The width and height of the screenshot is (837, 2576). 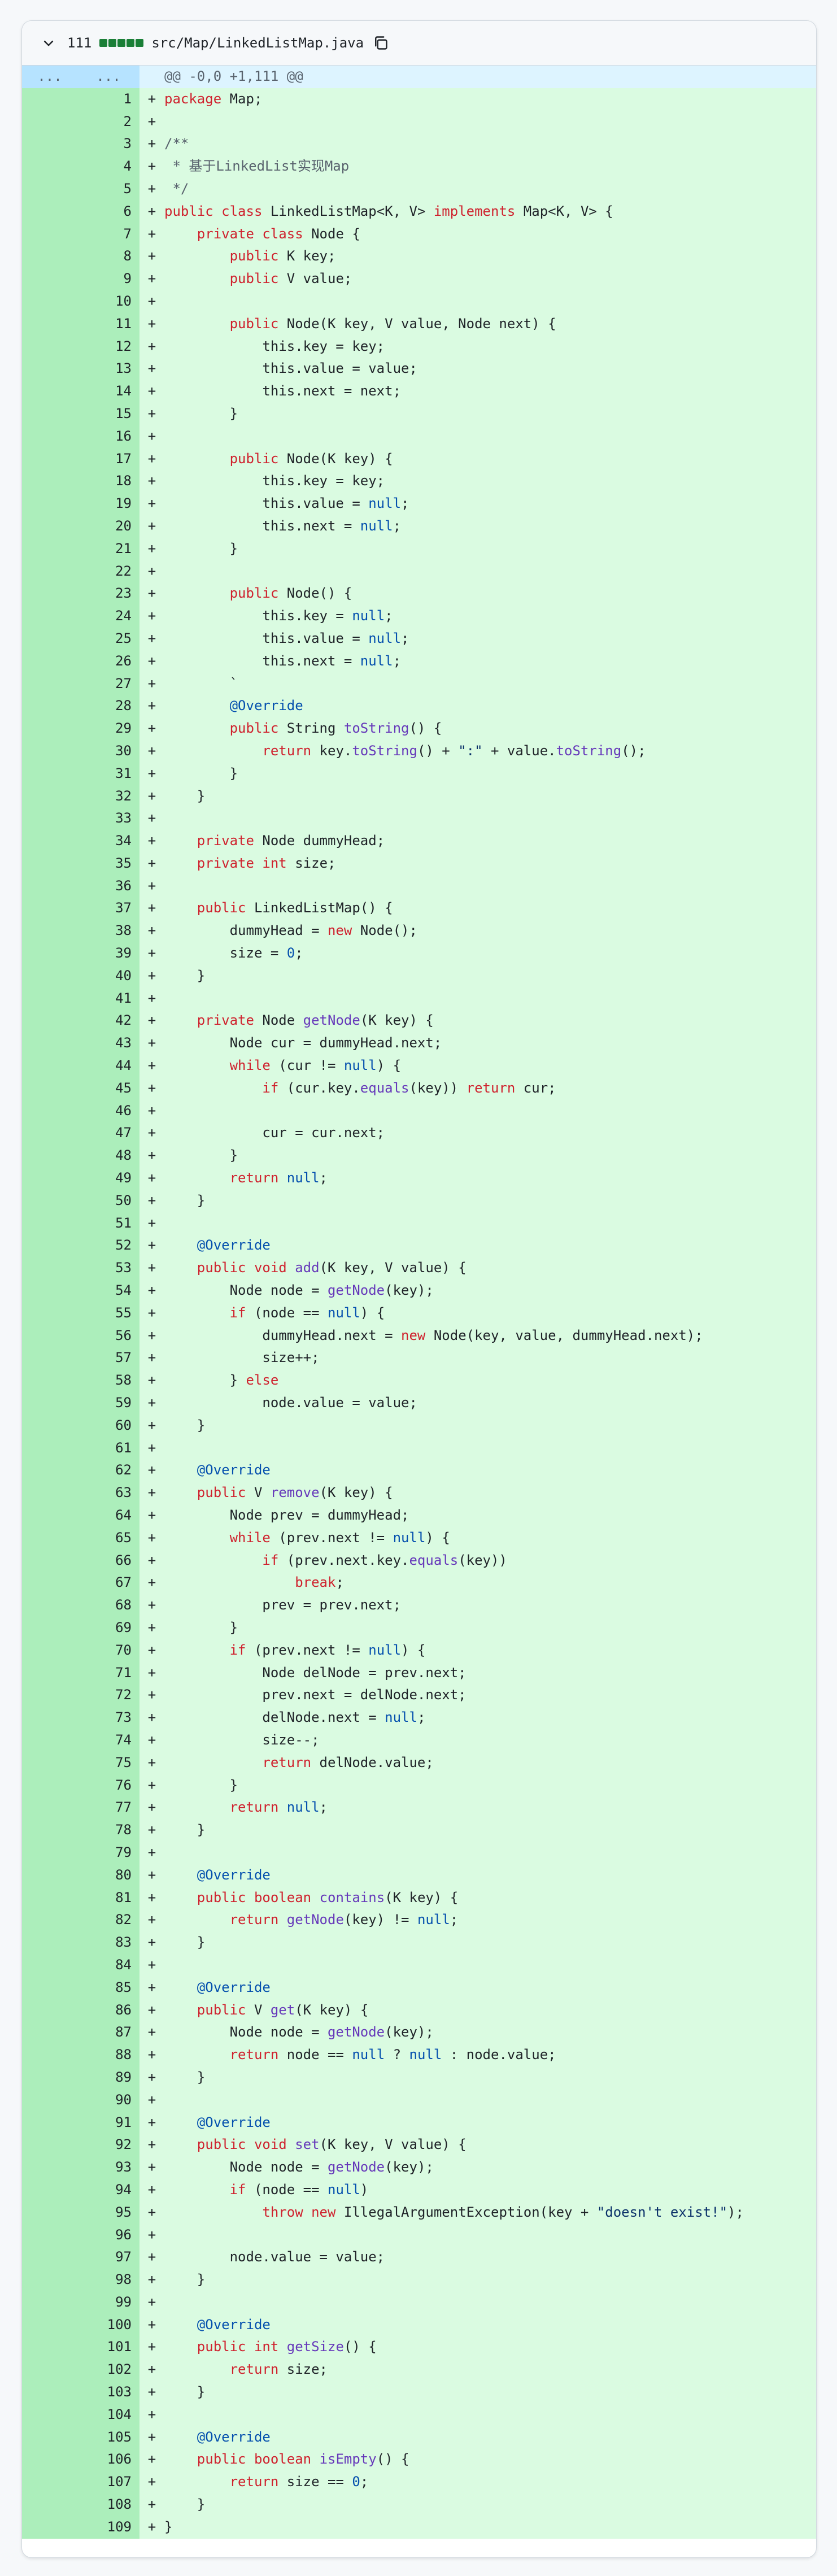 What do you see at coordinates (108, 2145) in the screenshot?
I see `new-line-number: 92` at bounding box center [108, 2145].